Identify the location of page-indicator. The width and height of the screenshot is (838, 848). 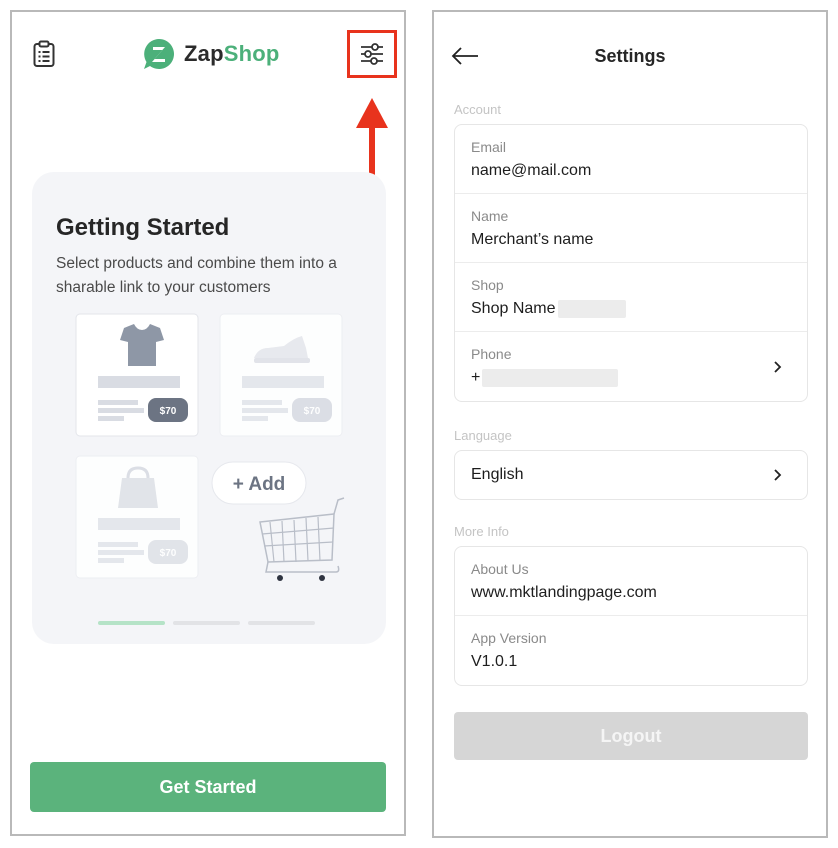
(206, 623).